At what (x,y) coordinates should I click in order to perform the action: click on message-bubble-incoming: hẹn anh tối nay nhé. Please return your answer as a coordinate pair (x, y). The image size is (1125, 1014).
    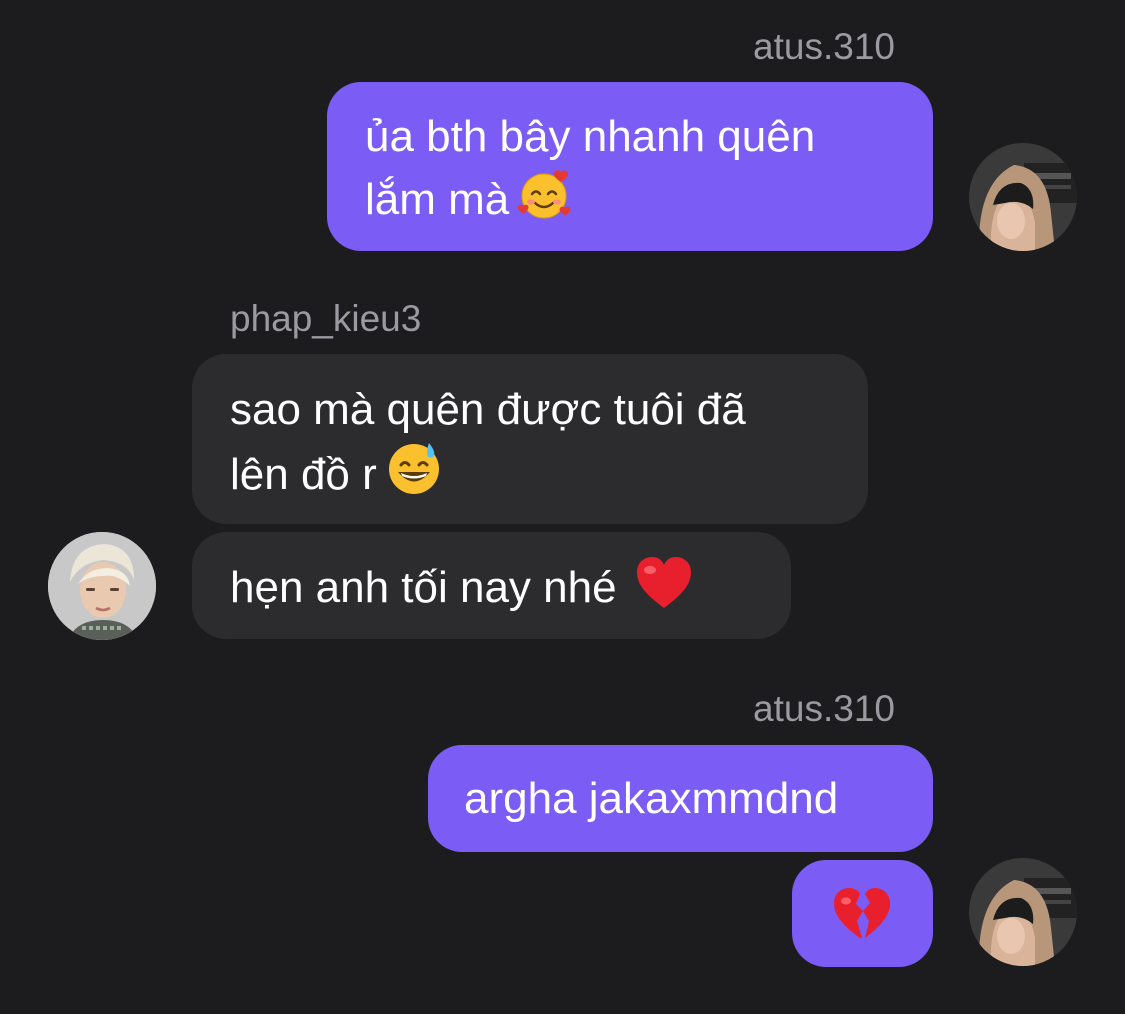
    Looking at the image, I should click on (491, 585).